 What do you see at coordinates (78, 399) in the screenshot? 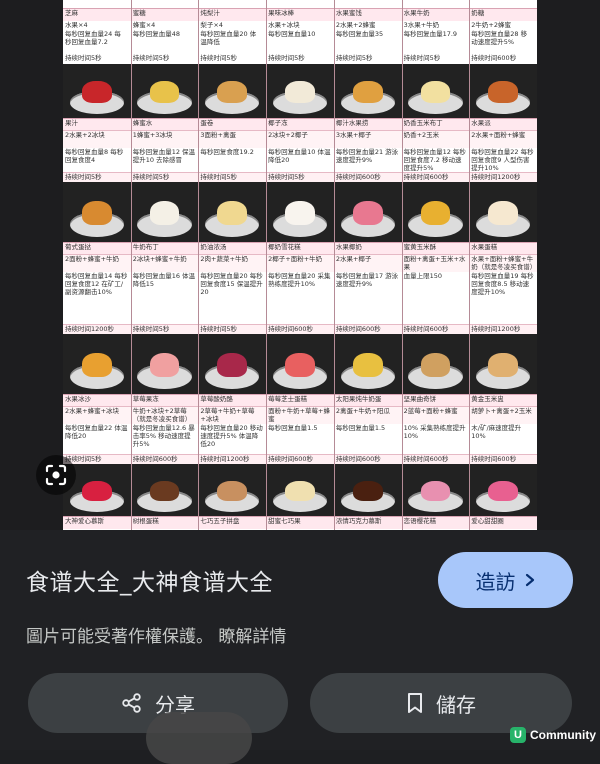
I see `recipe-name-text: 水果冰沙` at bounding box center [78, 399].